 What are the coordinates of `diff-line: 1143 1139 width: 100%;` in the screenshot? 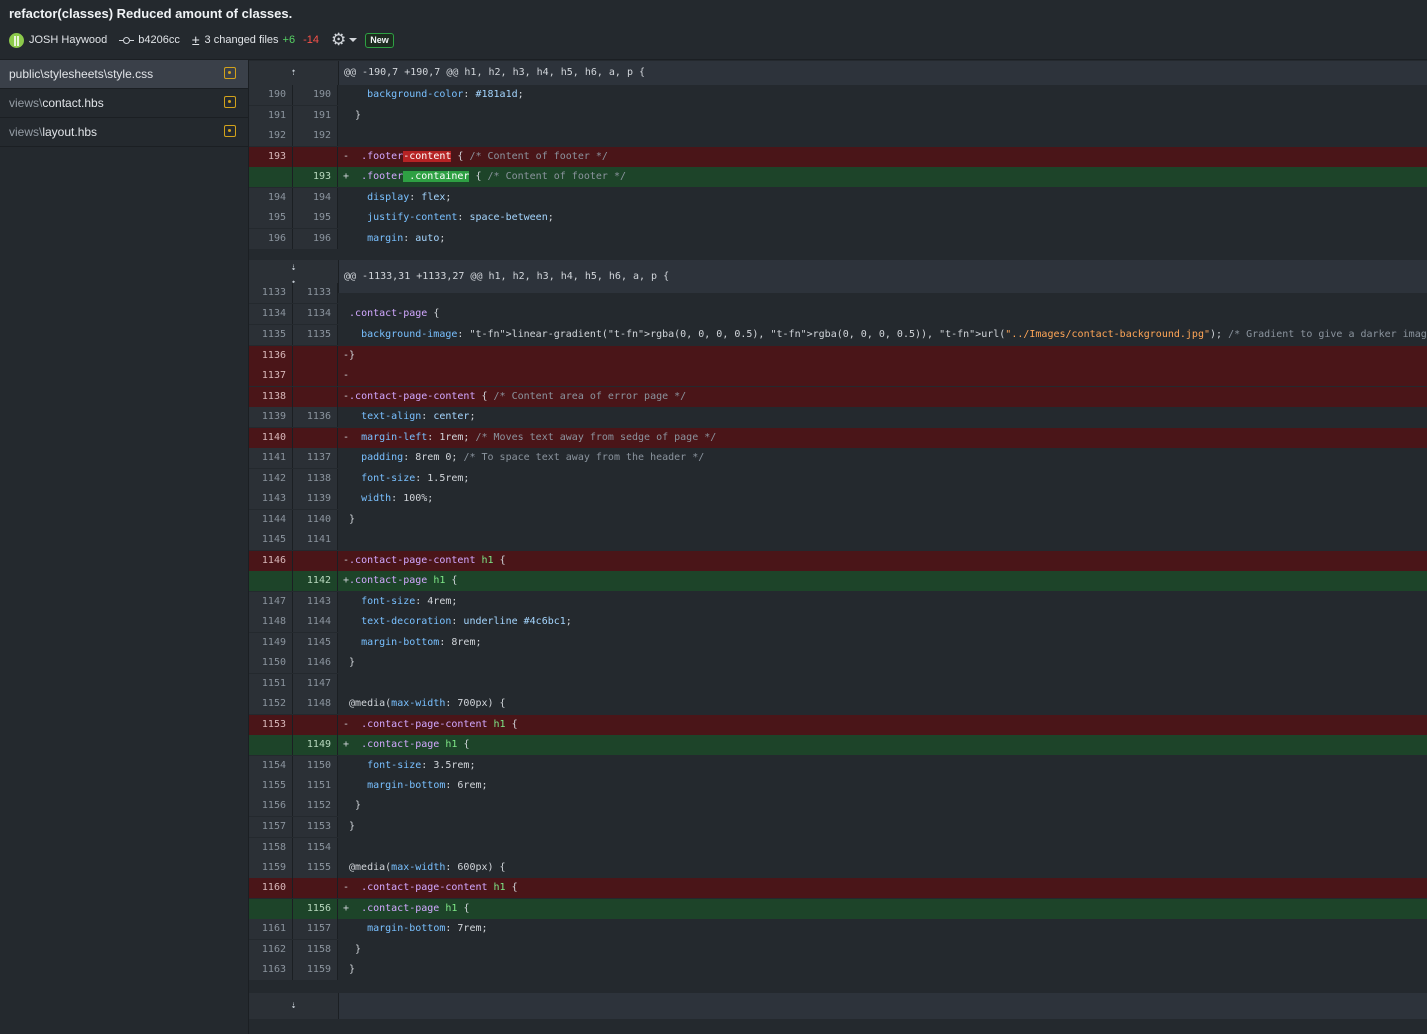 It's located at (838, 499).